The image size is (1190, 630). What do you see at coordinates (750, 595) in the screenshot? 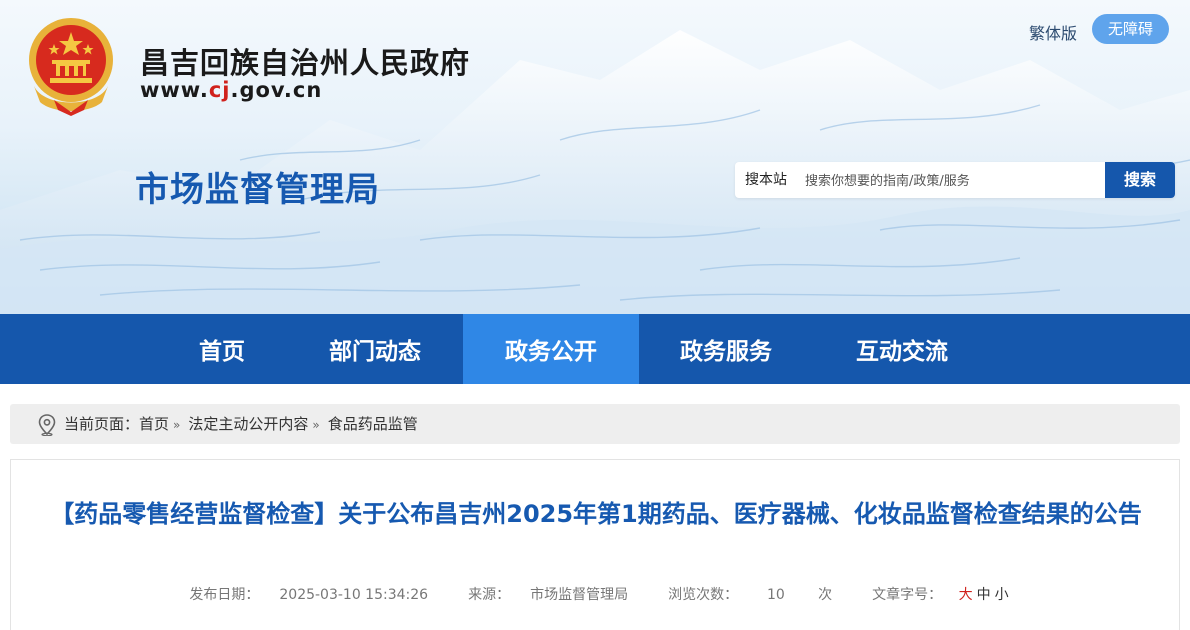
I see `view-count: 浏览次数： 10 次` at bounding box center [750, 595].